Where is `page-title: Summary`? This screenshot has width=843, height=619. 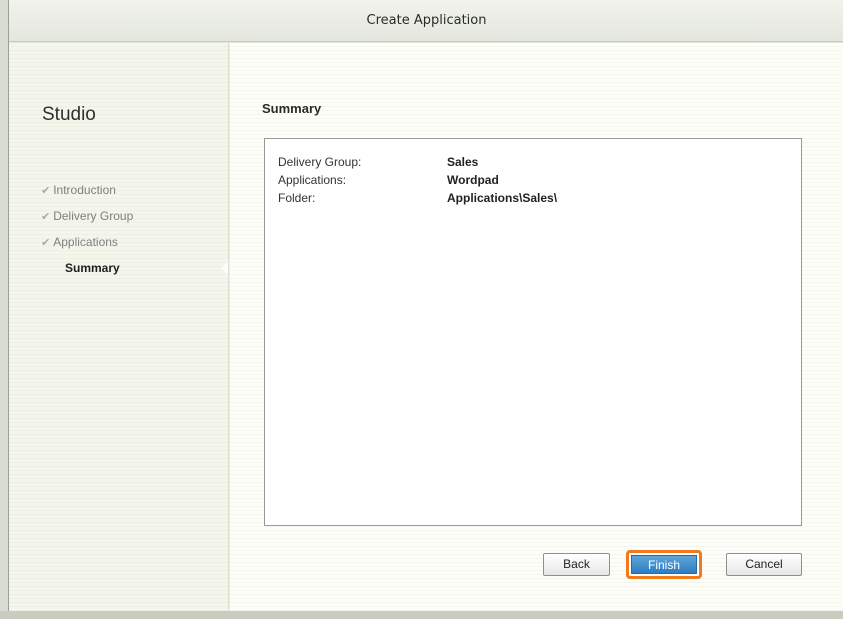
page-title: Summary is located at coordinates (292, 108).